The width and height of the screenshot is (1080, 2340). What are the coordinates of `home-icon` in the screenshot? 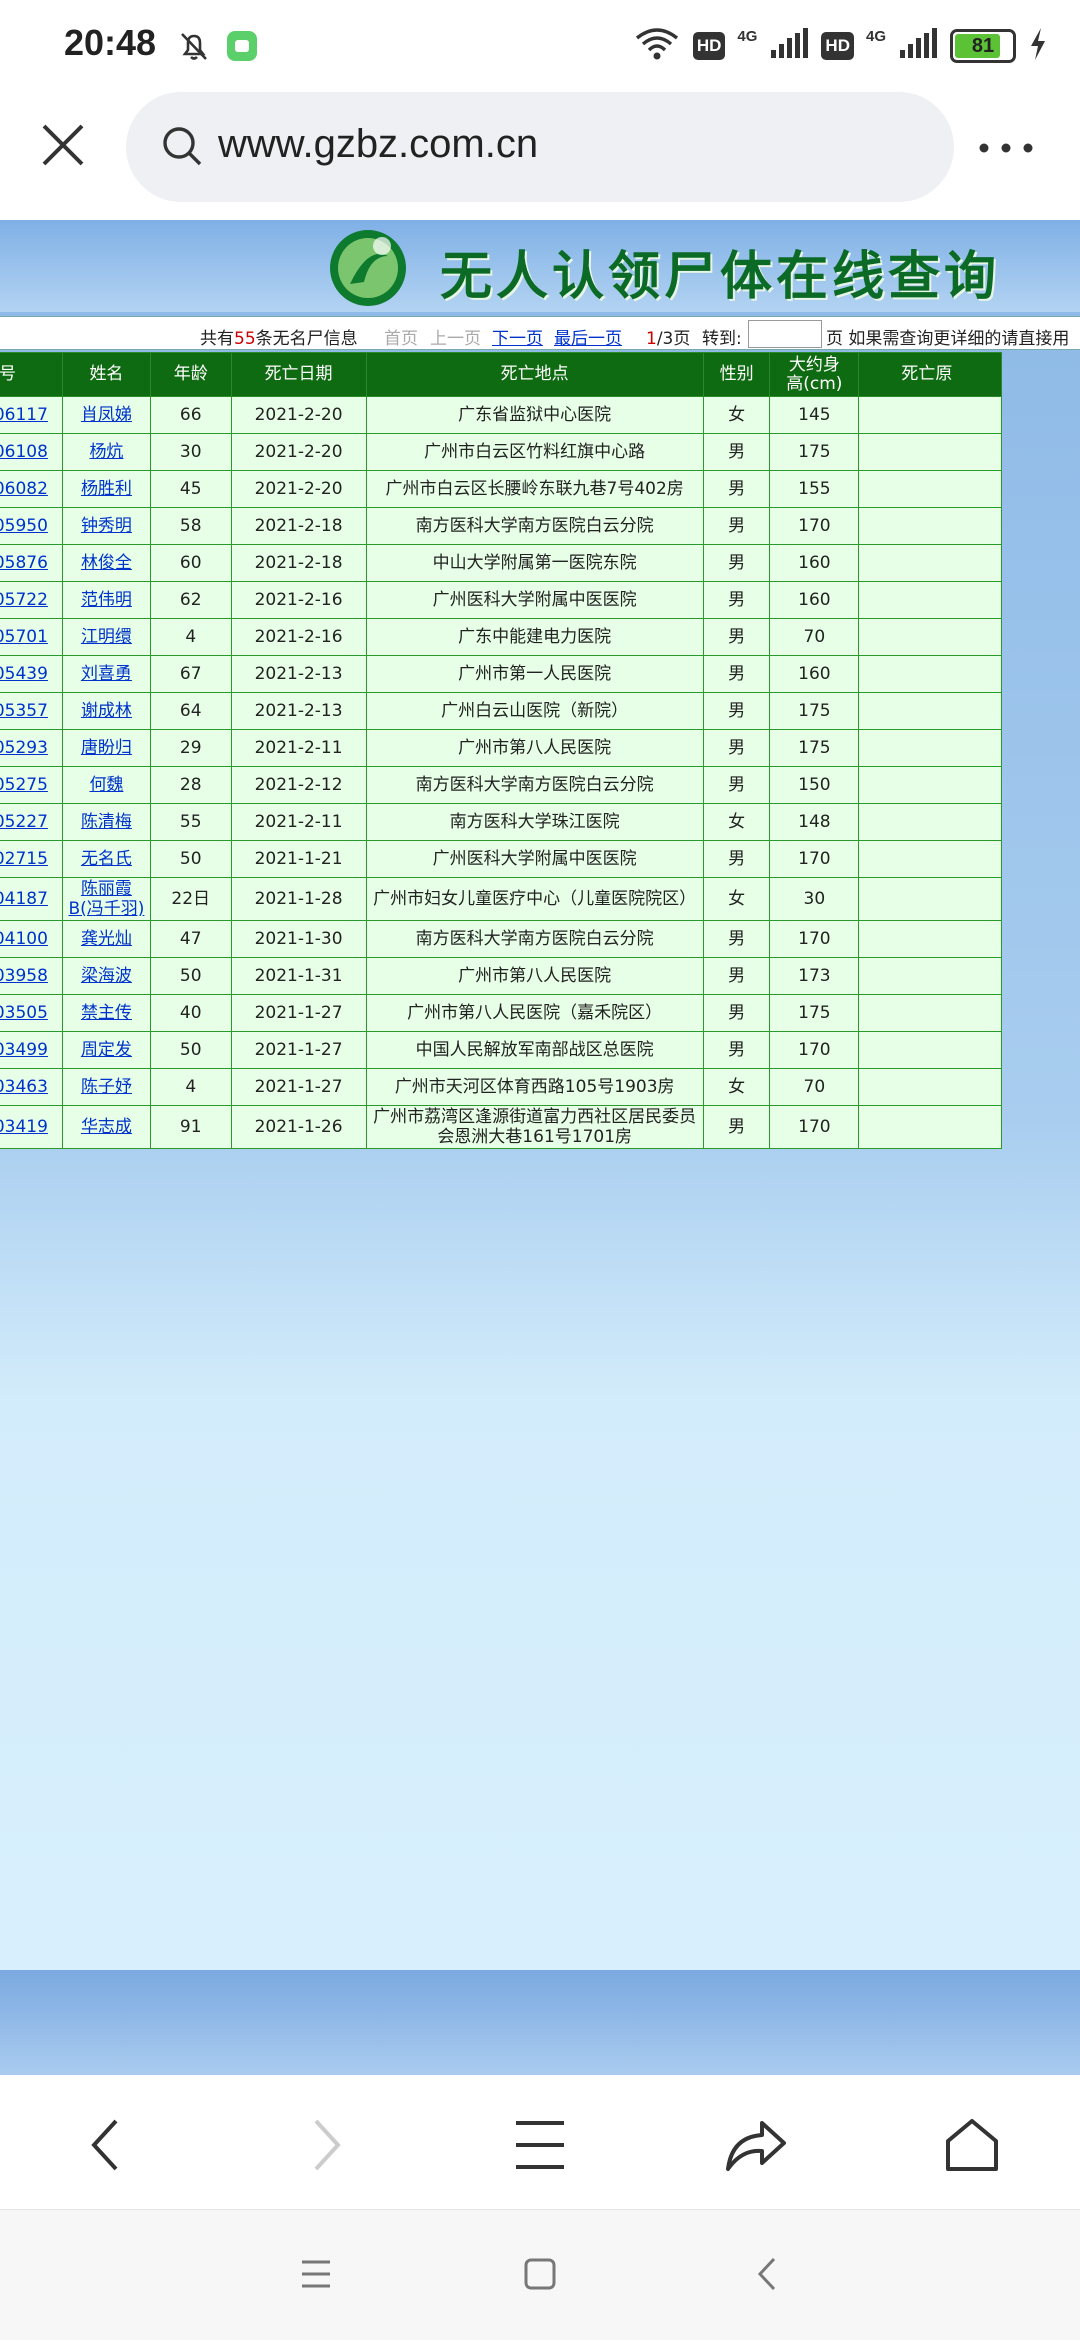 It's located at (972, 2145).